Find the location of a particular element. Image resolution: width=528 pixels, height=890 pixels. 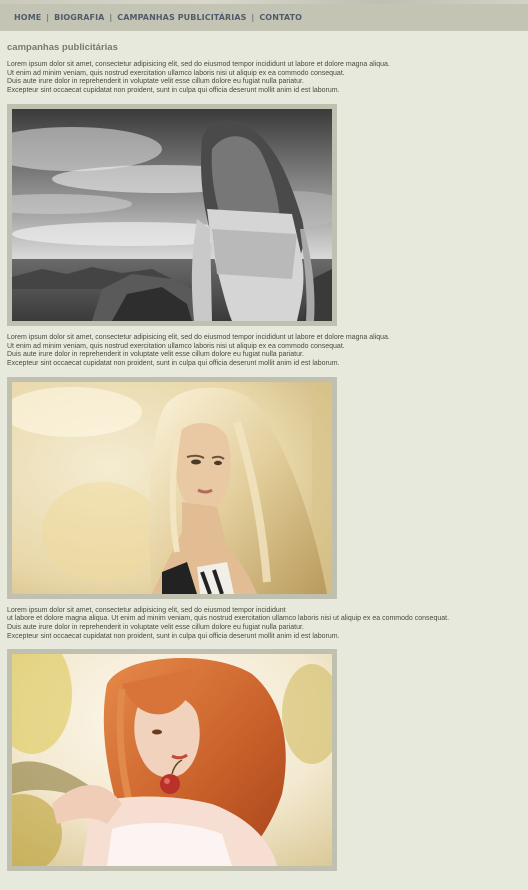

nav-contato-link: CONTATO is located at coordinates (280, 17).